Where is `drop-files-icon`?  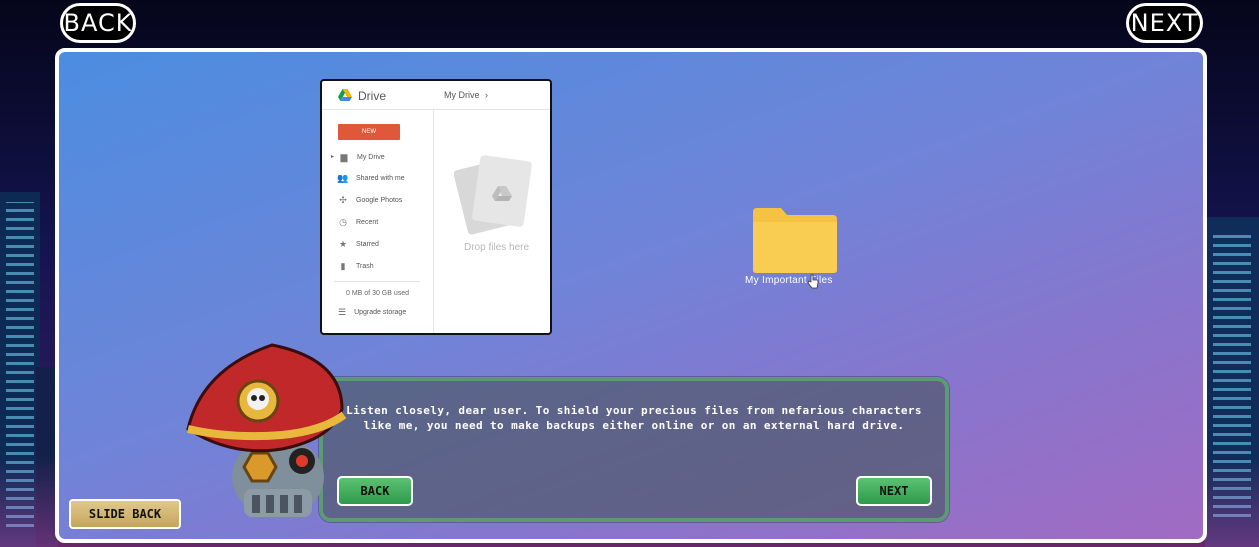 drop-files-icon is located at coordinates (493, 195).